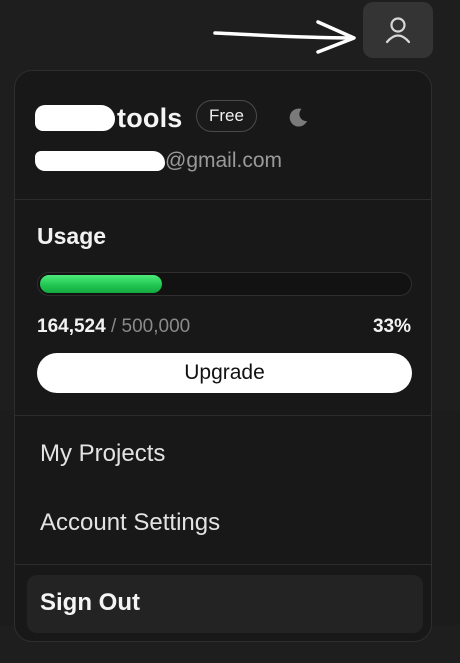  What do you see at coordinates (226, 116) in the screenshot?
I see `plan-badge: Free` at bounding box center [226, 116].